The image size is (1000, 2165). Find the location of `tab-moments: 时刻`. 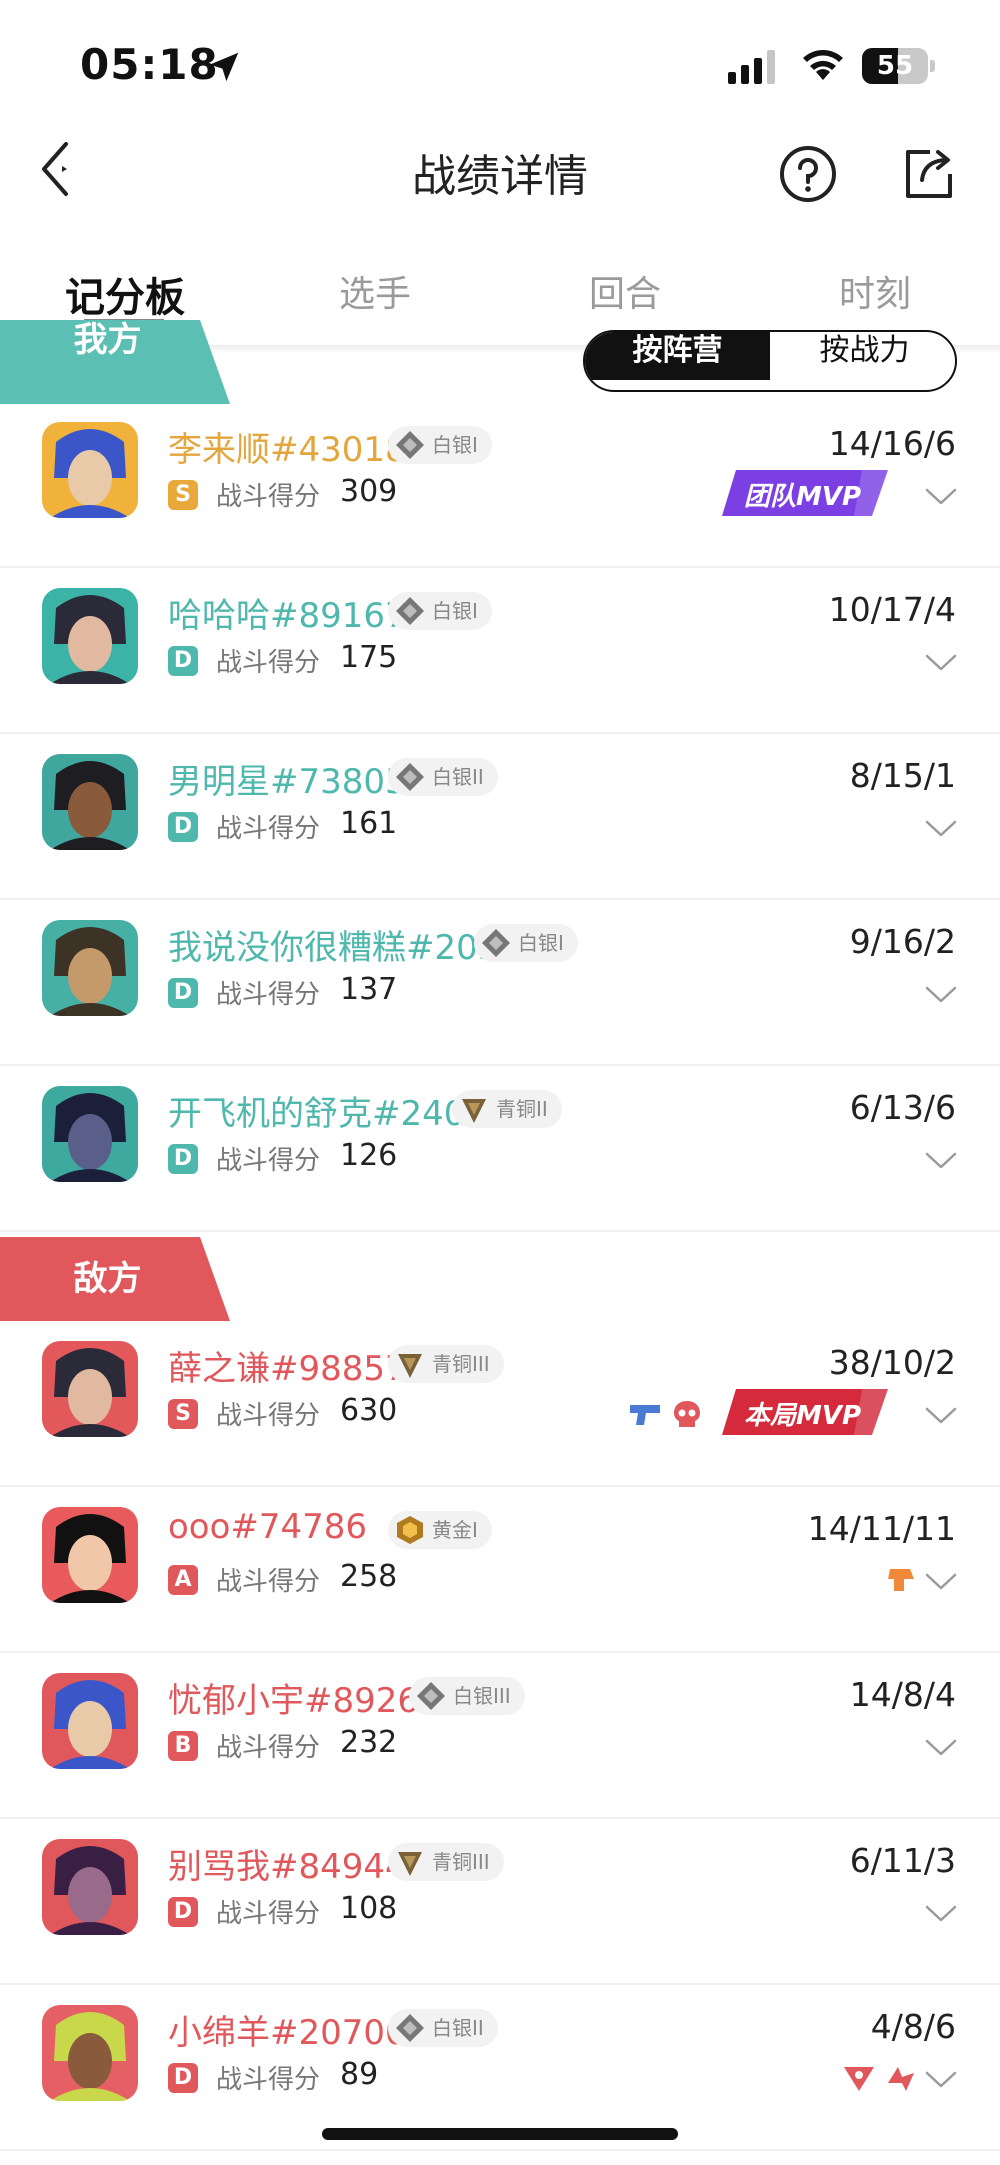

tab-moments: 时刻 is located at coordinates (875, 291).